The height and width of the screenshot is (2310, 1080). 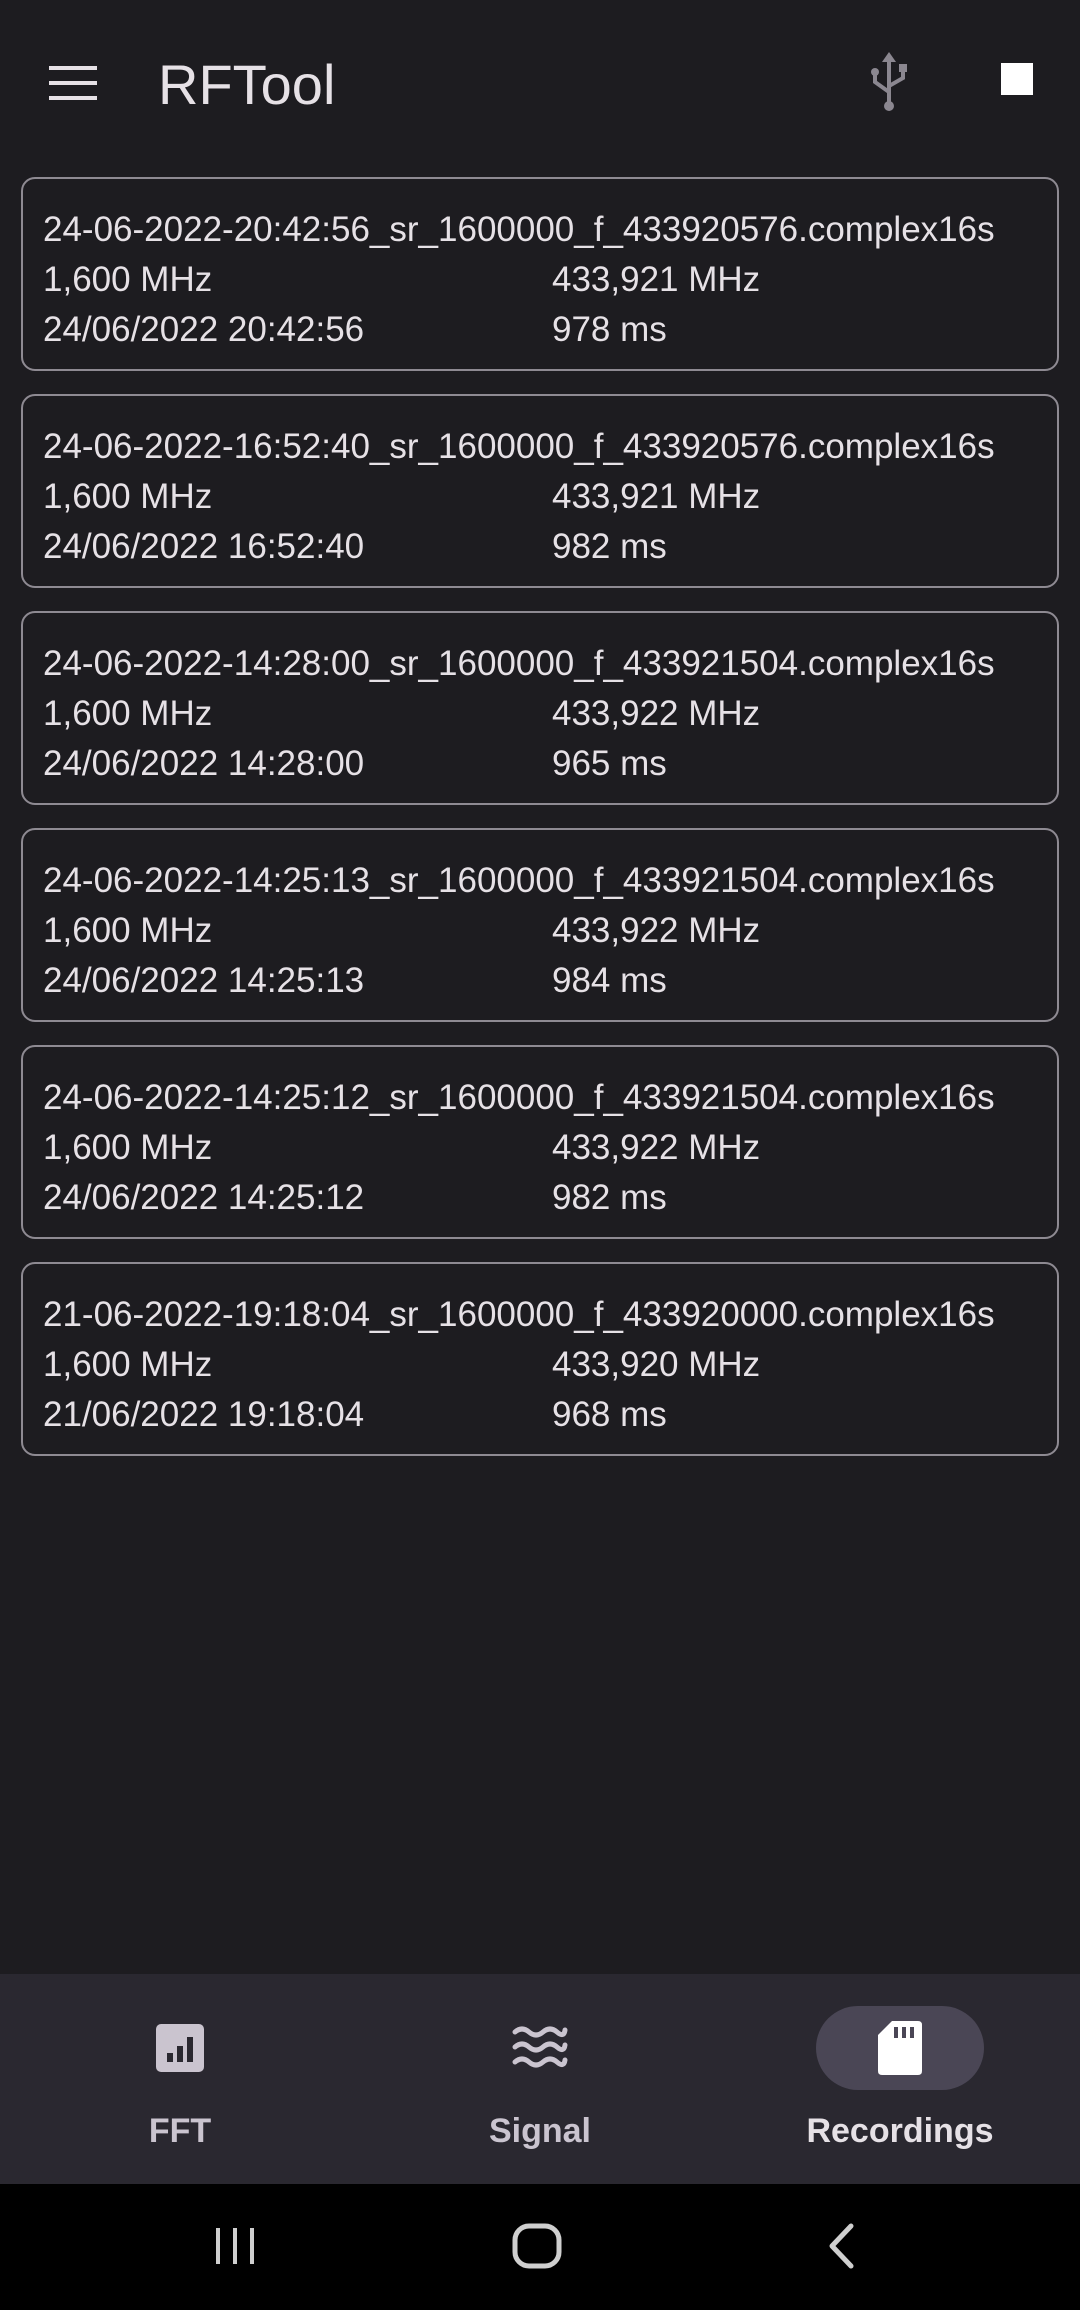 What do you see at coordinates (247, 84) in the screenshot?
I see `app-title: RFTool` at bounding box center [247, 84].